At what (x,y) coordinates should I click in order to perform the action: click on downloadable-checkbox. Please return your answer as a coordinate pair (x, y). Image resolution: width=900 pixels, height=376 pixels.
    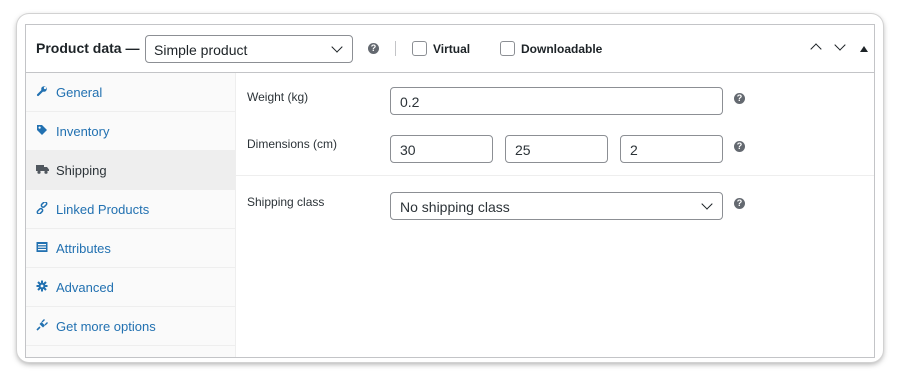
    Looking at the image, I should click on (507, 48).